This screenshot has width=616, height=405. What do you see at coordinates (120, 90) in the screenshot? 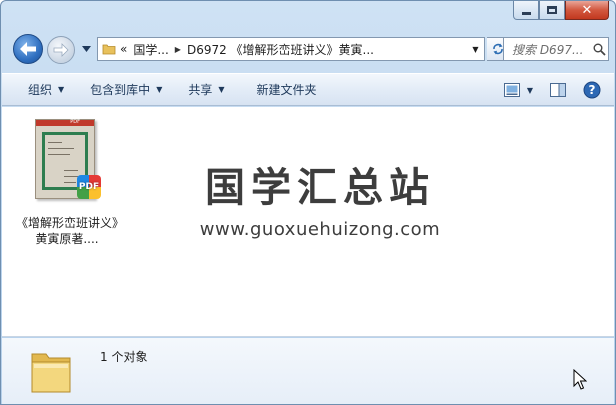
I see `include-in-library-label: 包含到库中` at bounding box center [120, 90].